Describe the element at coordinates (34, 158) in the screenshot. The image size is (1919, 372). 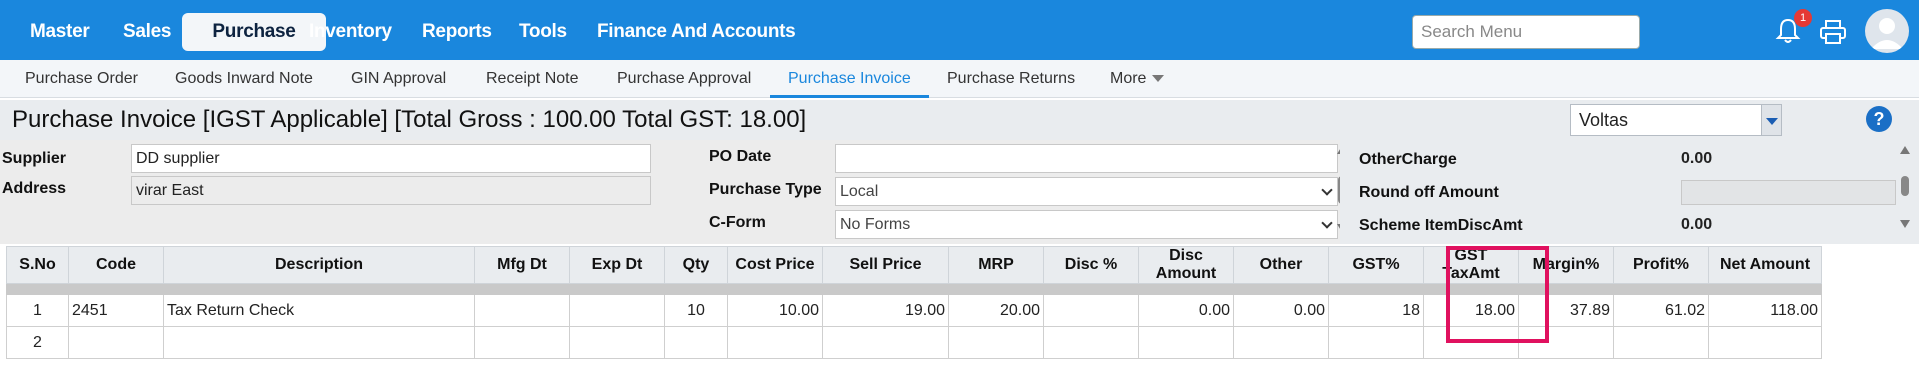
I see `supplier-label: Supplier` at that location.